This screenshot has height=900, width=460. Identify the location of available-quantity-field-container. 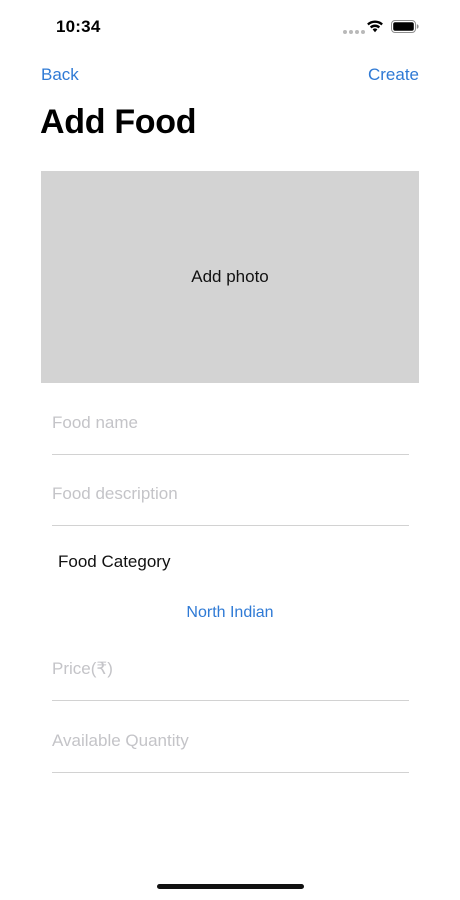
(230, 743).